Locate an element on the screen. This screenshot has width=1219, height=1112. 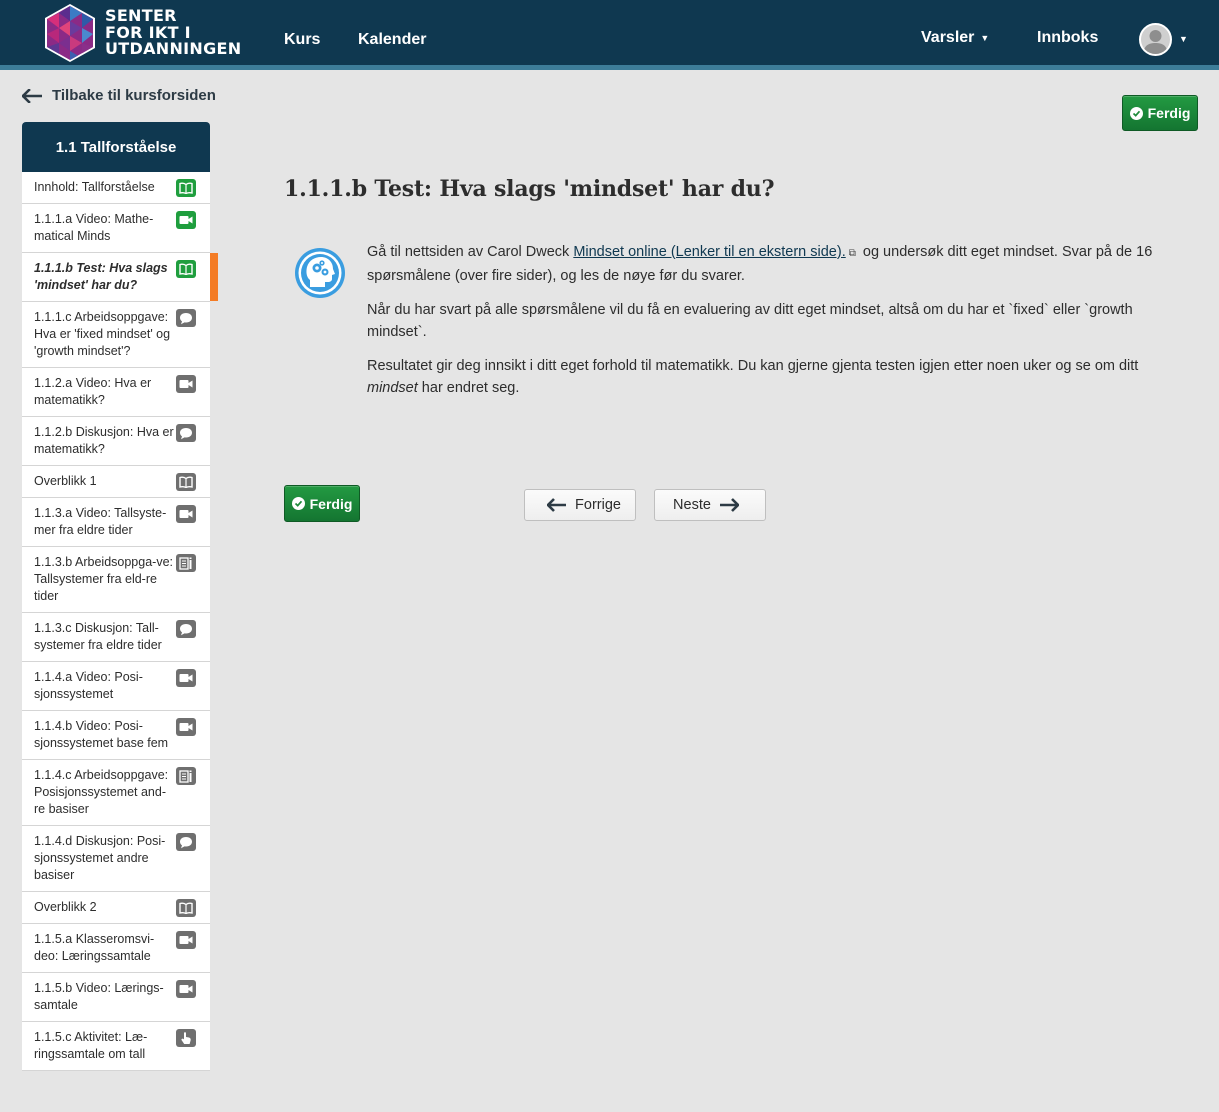
nav-kurs-link: Kurs is located at coordinates (302, 40).